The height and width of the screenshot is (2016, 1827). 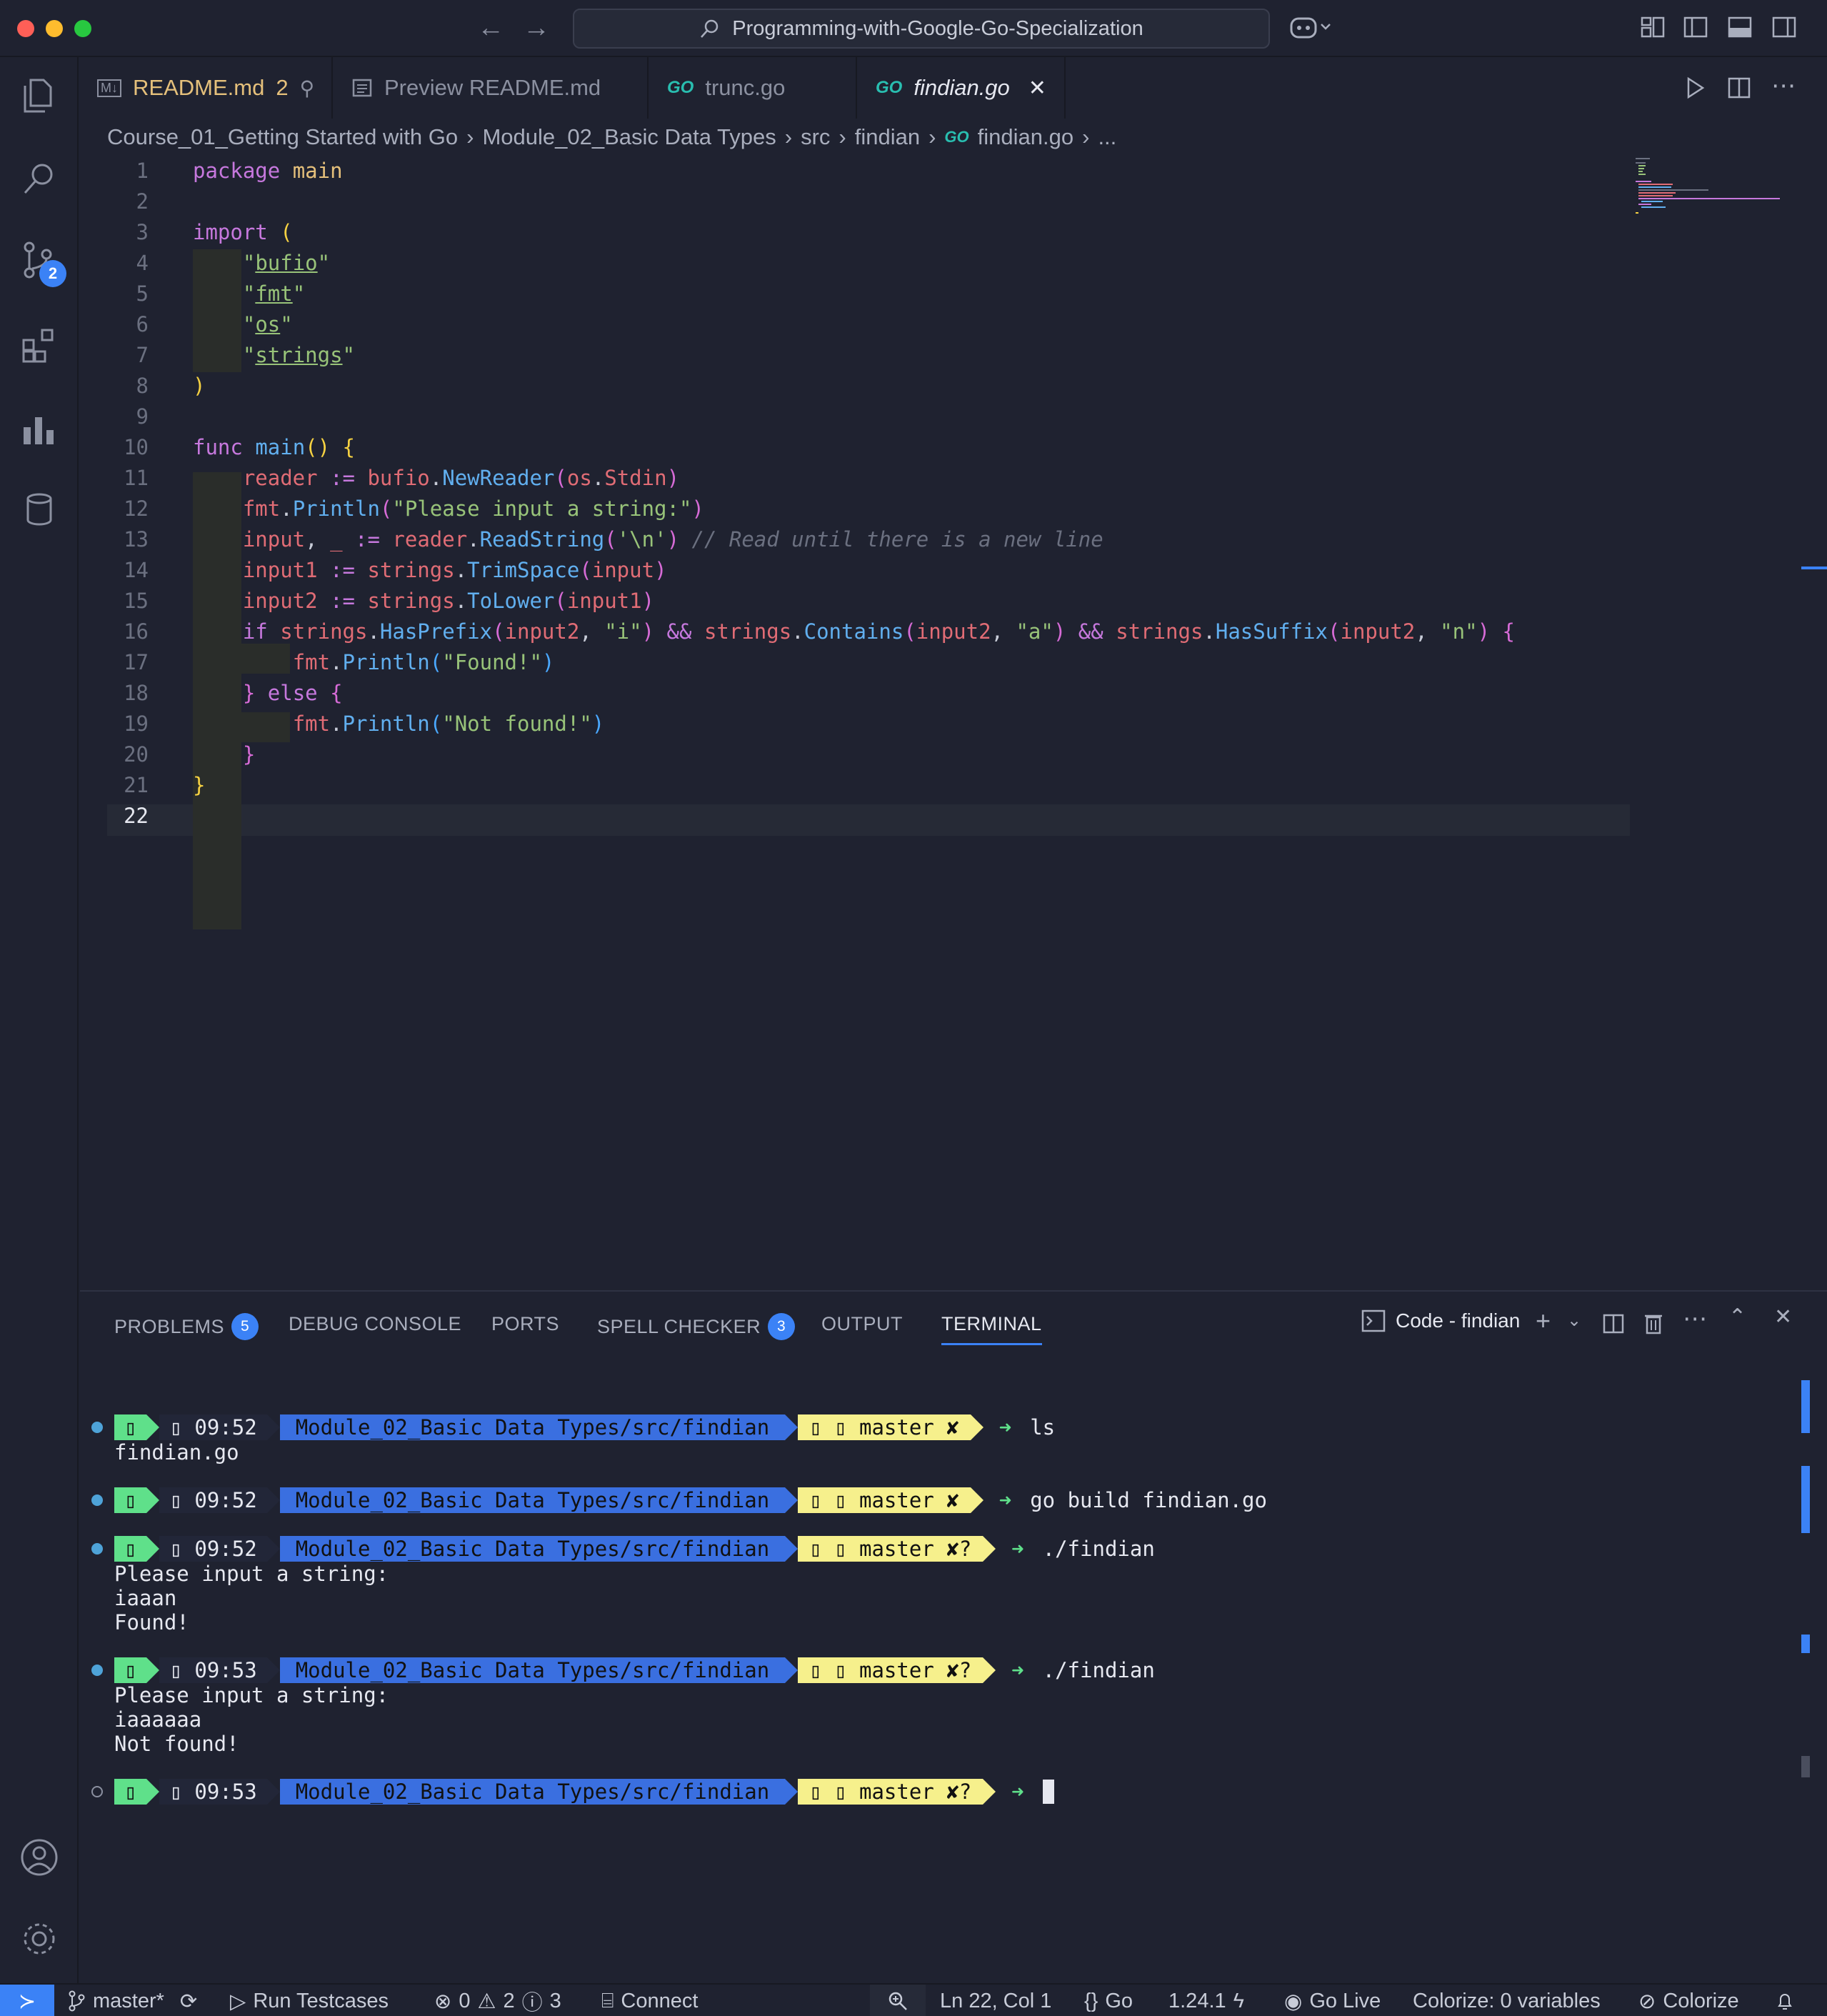 I want to click on branch-indicator: master* ⟳, so click(x=132, y=2000).